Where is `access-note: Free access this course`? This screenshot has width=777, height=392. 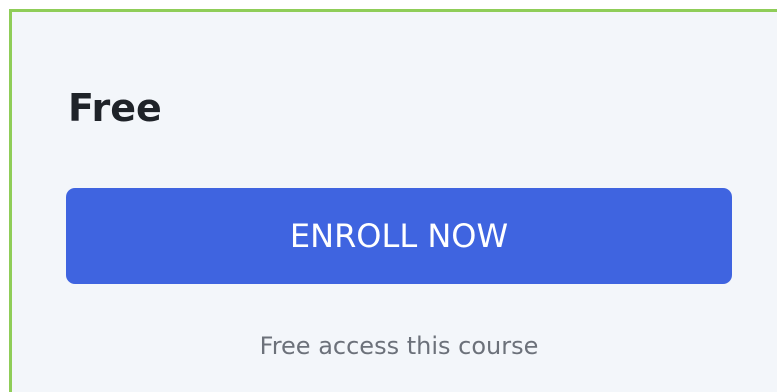
access-note: Free access this course is located at coordinates (399, 346).